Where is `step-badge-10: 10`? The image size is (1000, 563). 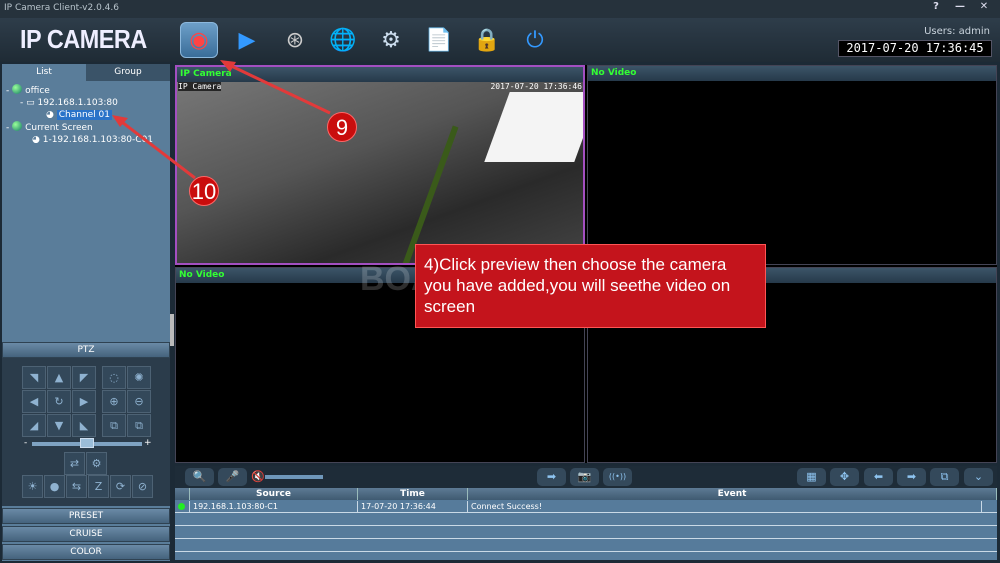
step-badge-10: 10 is located at coordinates (204, 191).